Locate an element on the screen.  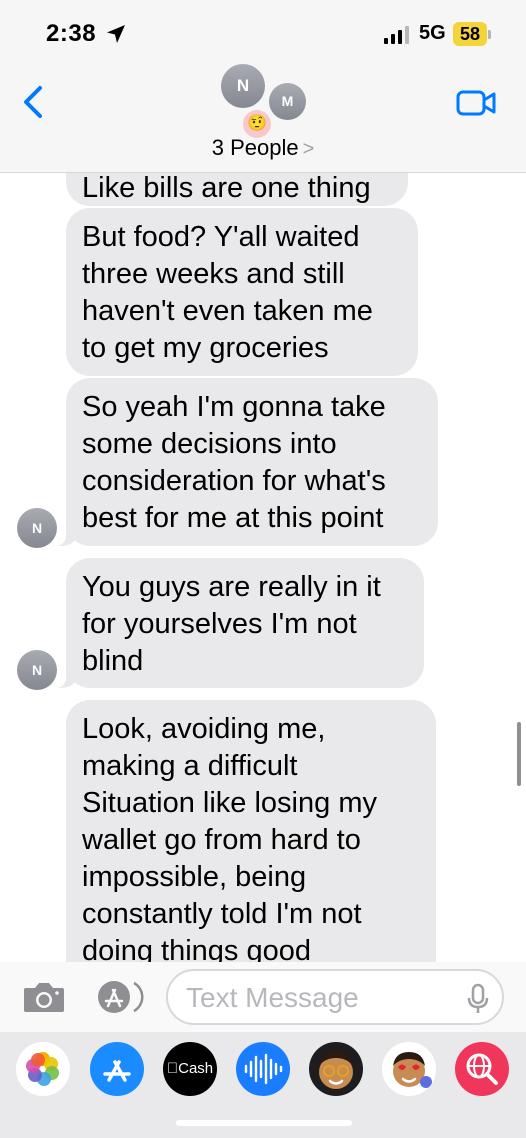
home-indicator is located at coordinates (264, 1123).